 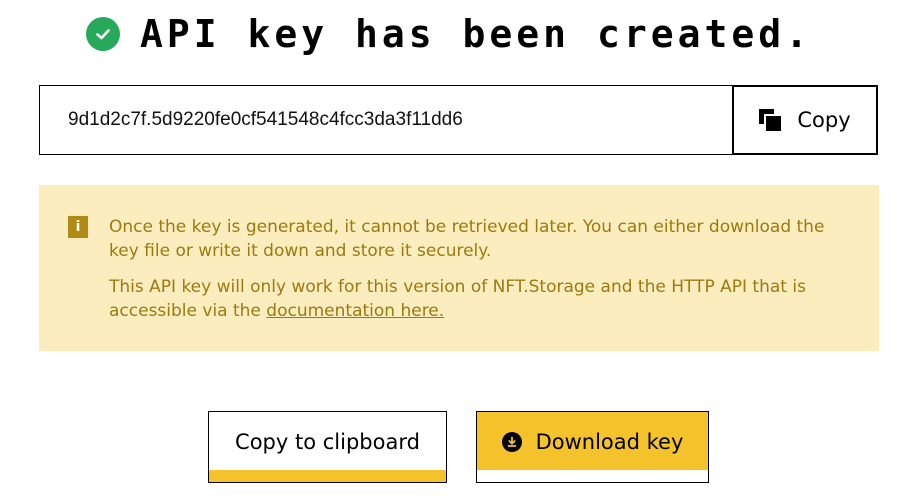 I want to click on copy-button: Copy, so click(x=805, y=120).